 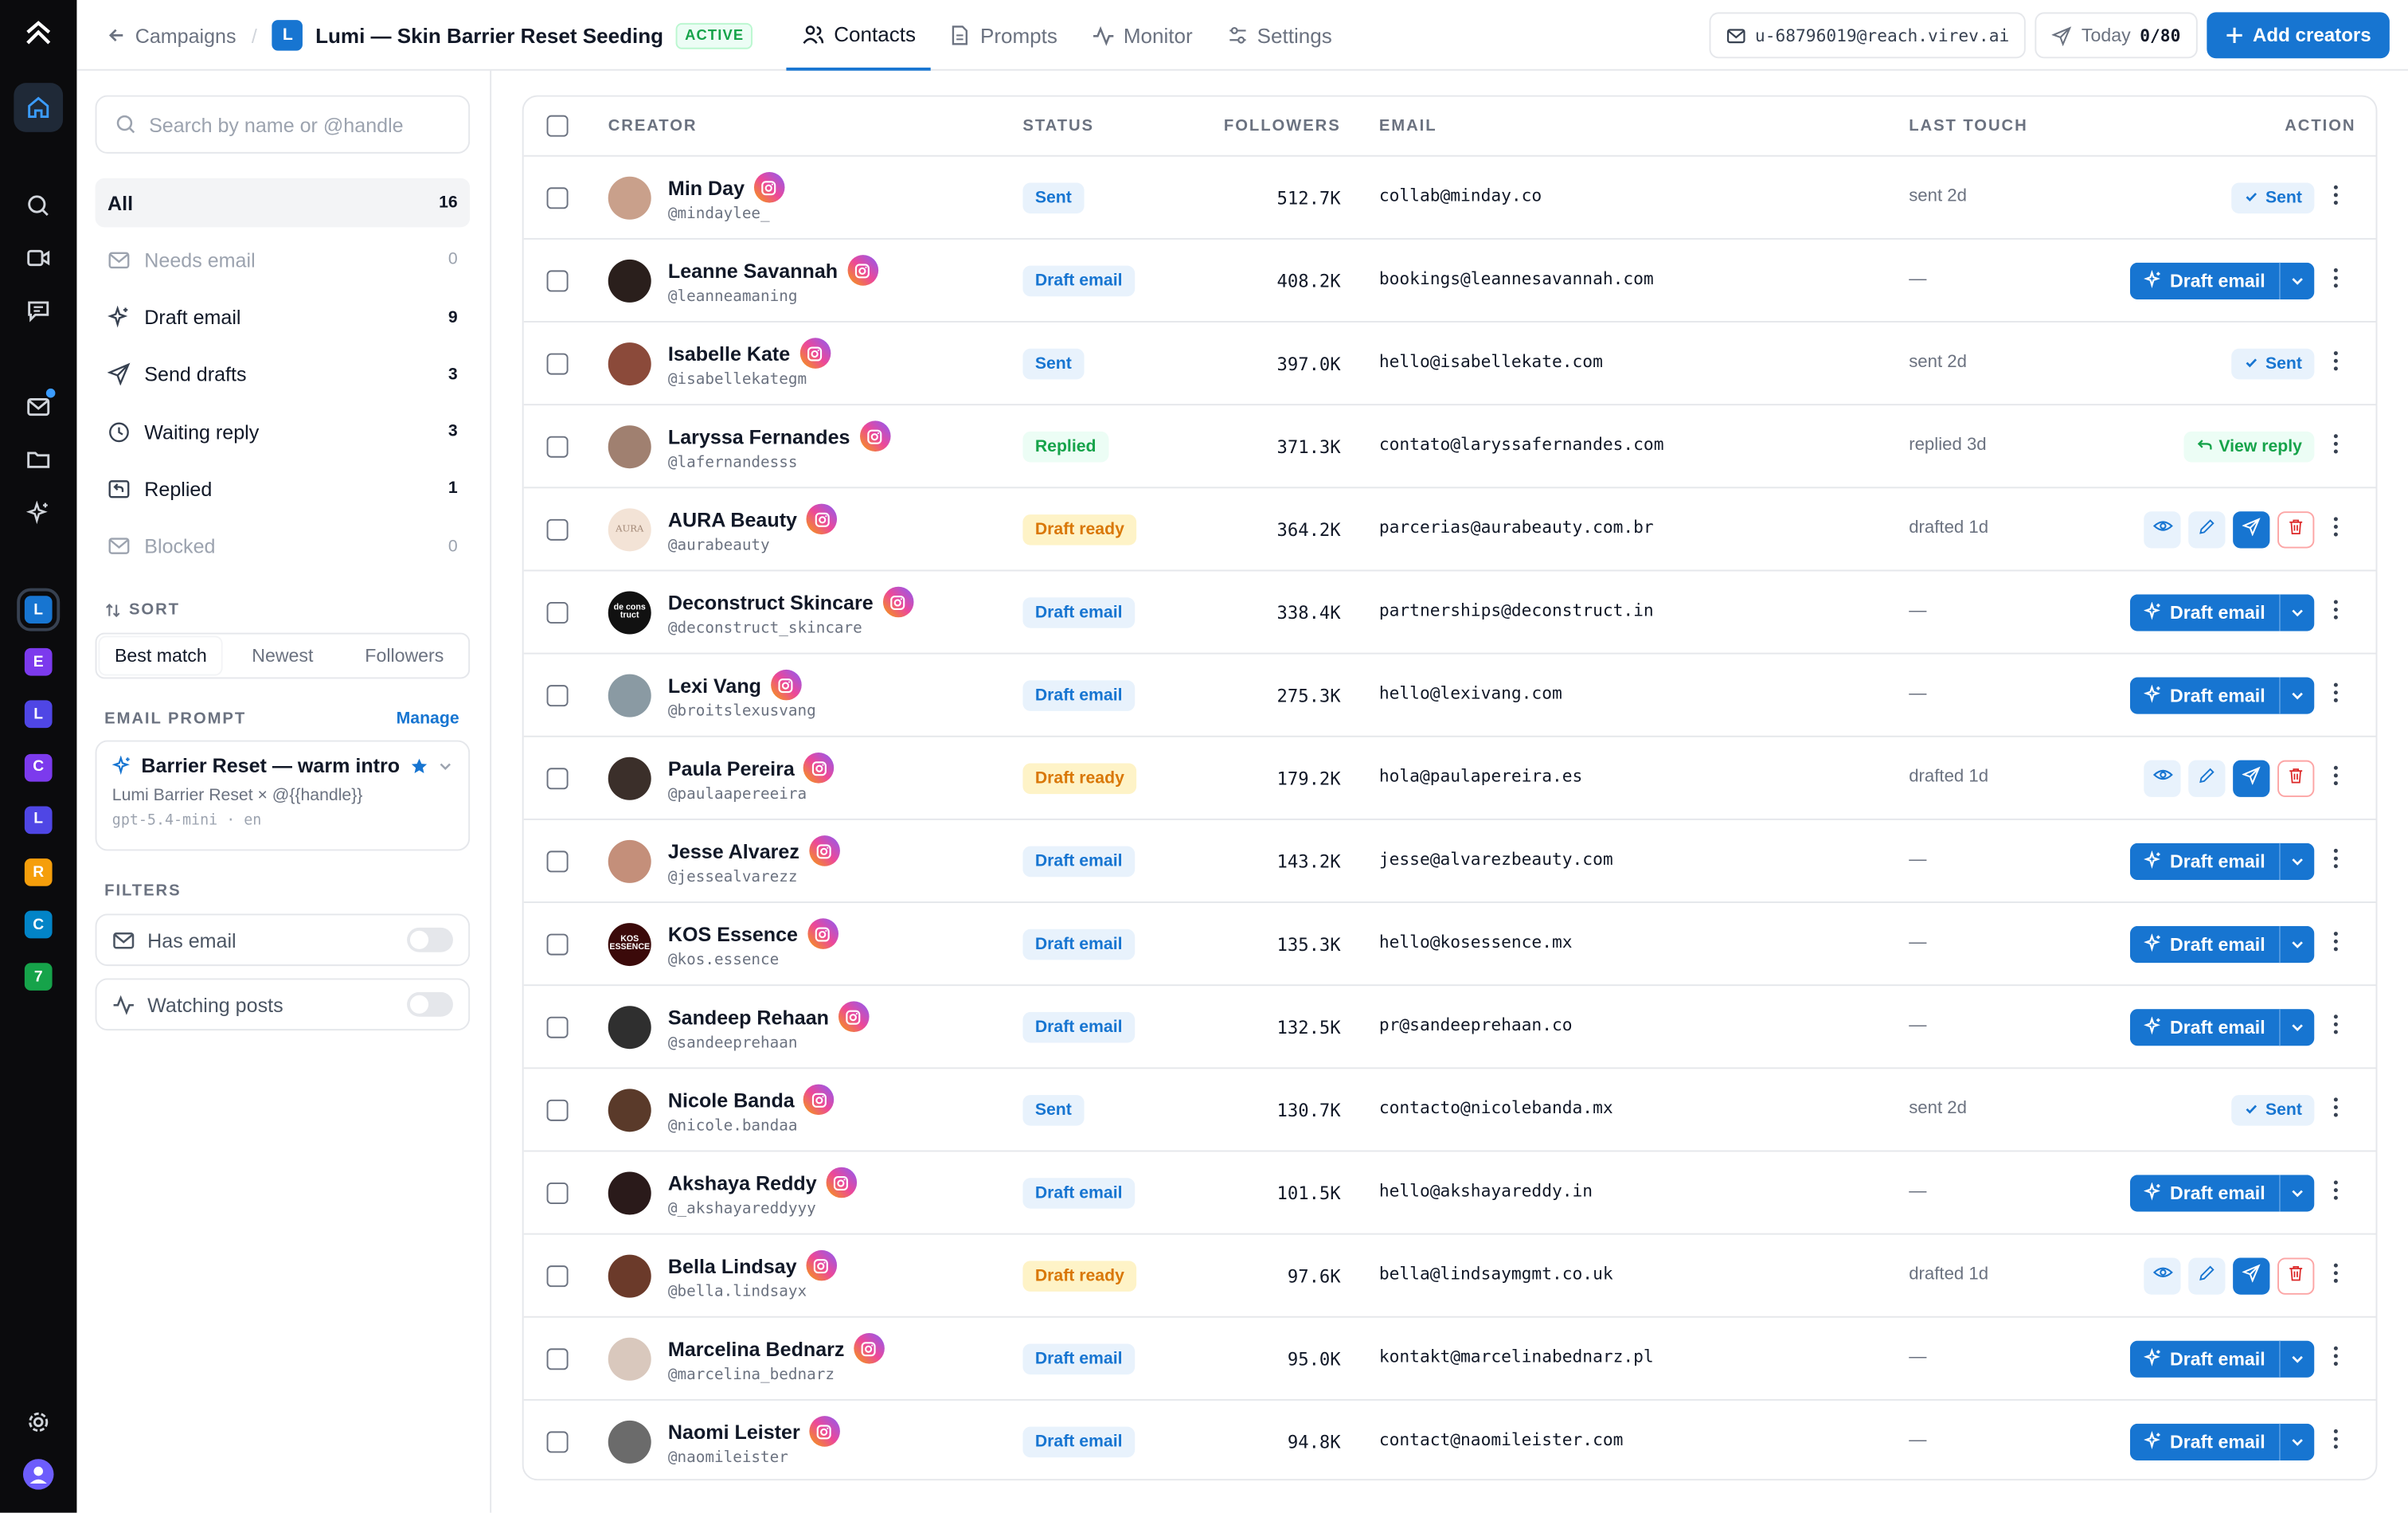 I want to click on creator-name: Laryssa Fernandes, so click(x=759, y=436).